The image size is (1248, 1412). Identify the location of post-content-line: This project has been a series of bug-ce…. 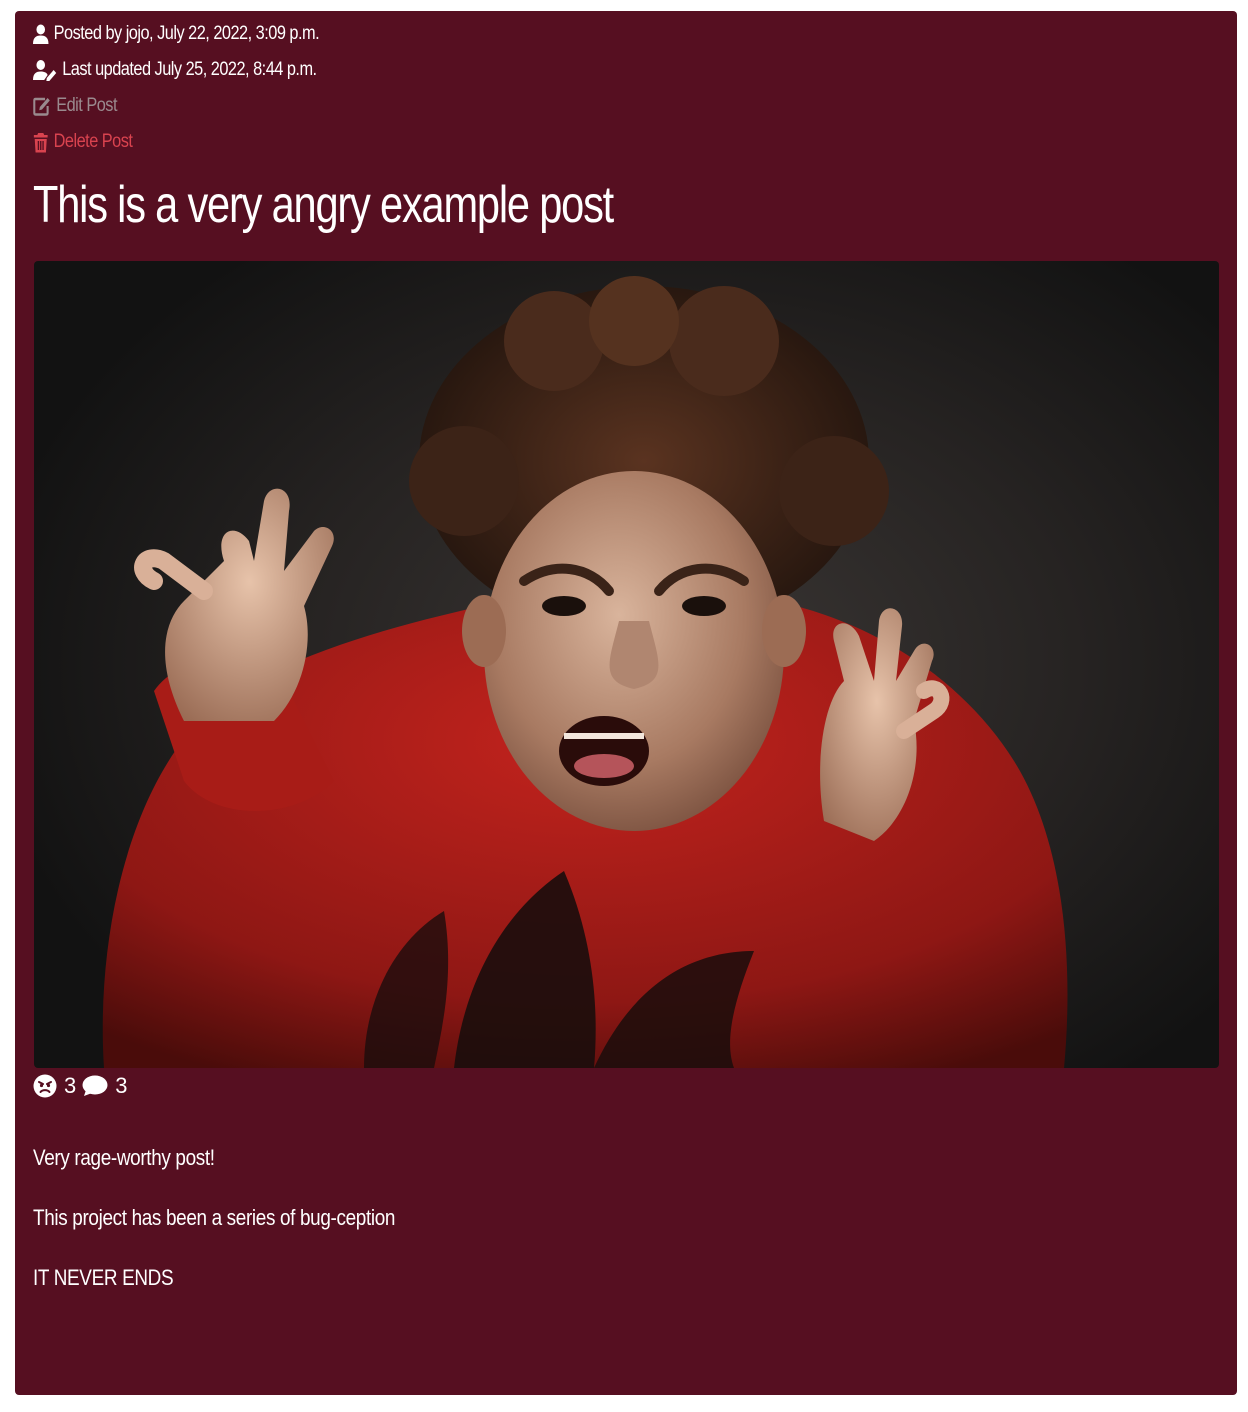
(214, 1217).